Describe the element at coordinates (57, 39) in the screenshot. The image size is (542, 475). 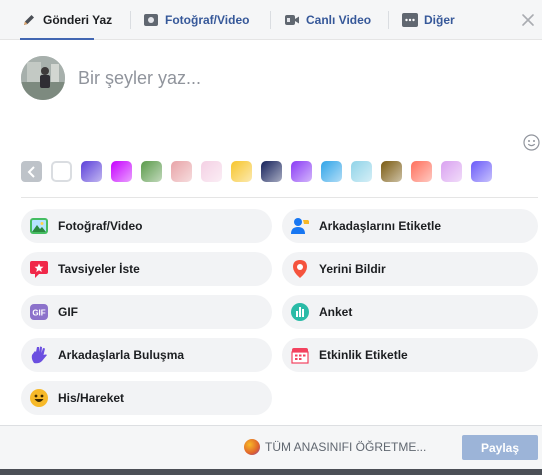
I see `active-tab-indicator` at that location.